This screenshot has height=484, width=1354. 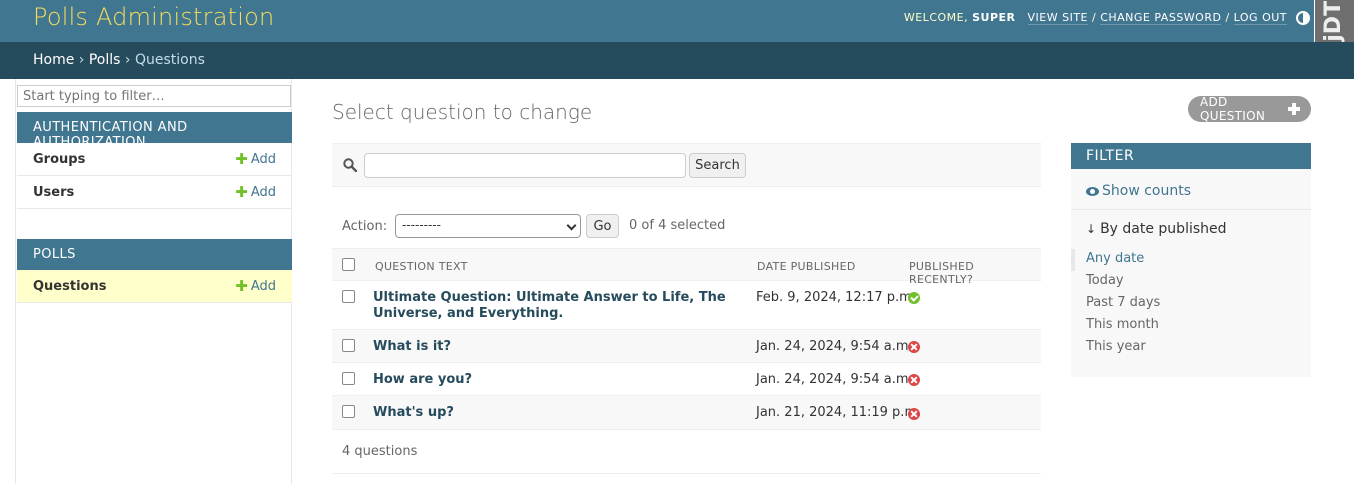 I want to click on selected-count: 0 of 4 selected, so click(x=677, y=225).